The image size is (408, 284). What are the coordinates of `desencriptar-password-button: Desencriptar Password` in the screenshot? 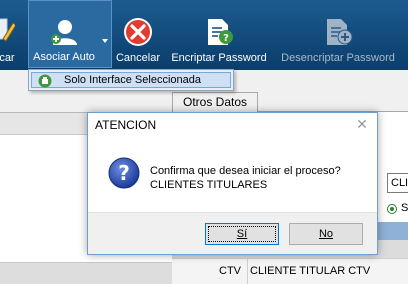 It's located at (338, 34).